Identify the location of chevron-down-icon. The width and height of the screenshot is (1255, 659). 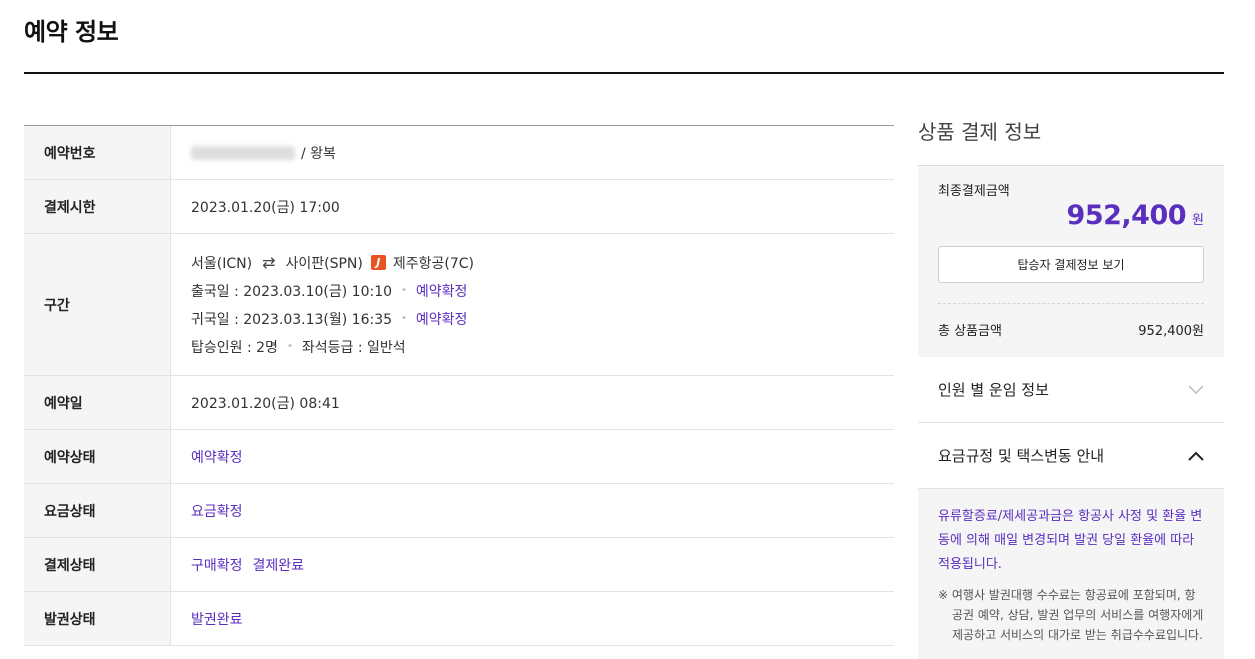
(1196, 390).